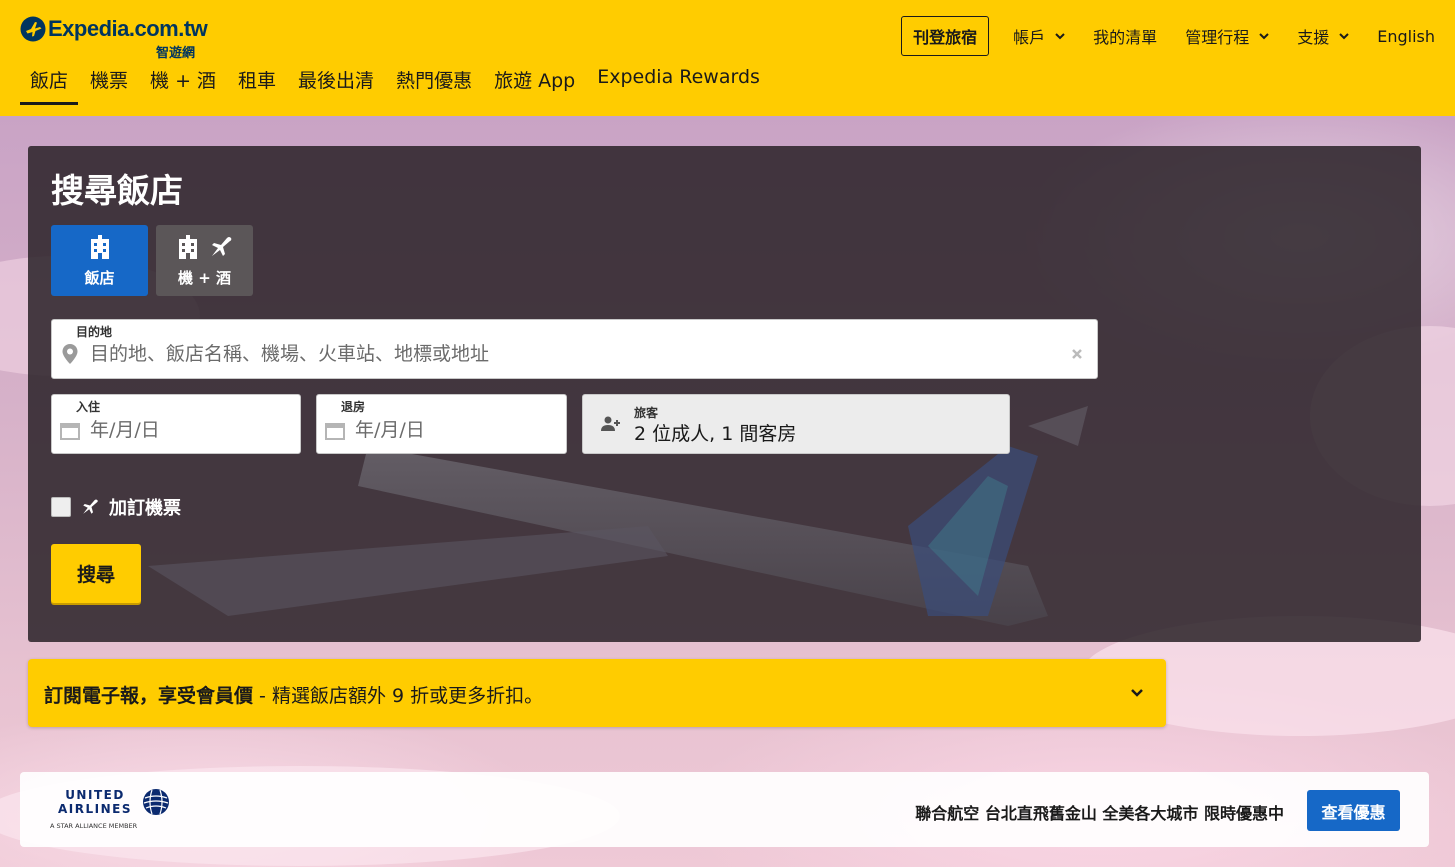  Describe the element at coordinates (398, 696) in the screenshot. I see `newsletter-description: - 精選飯店額外 9 折或更多折扣。` at that location.